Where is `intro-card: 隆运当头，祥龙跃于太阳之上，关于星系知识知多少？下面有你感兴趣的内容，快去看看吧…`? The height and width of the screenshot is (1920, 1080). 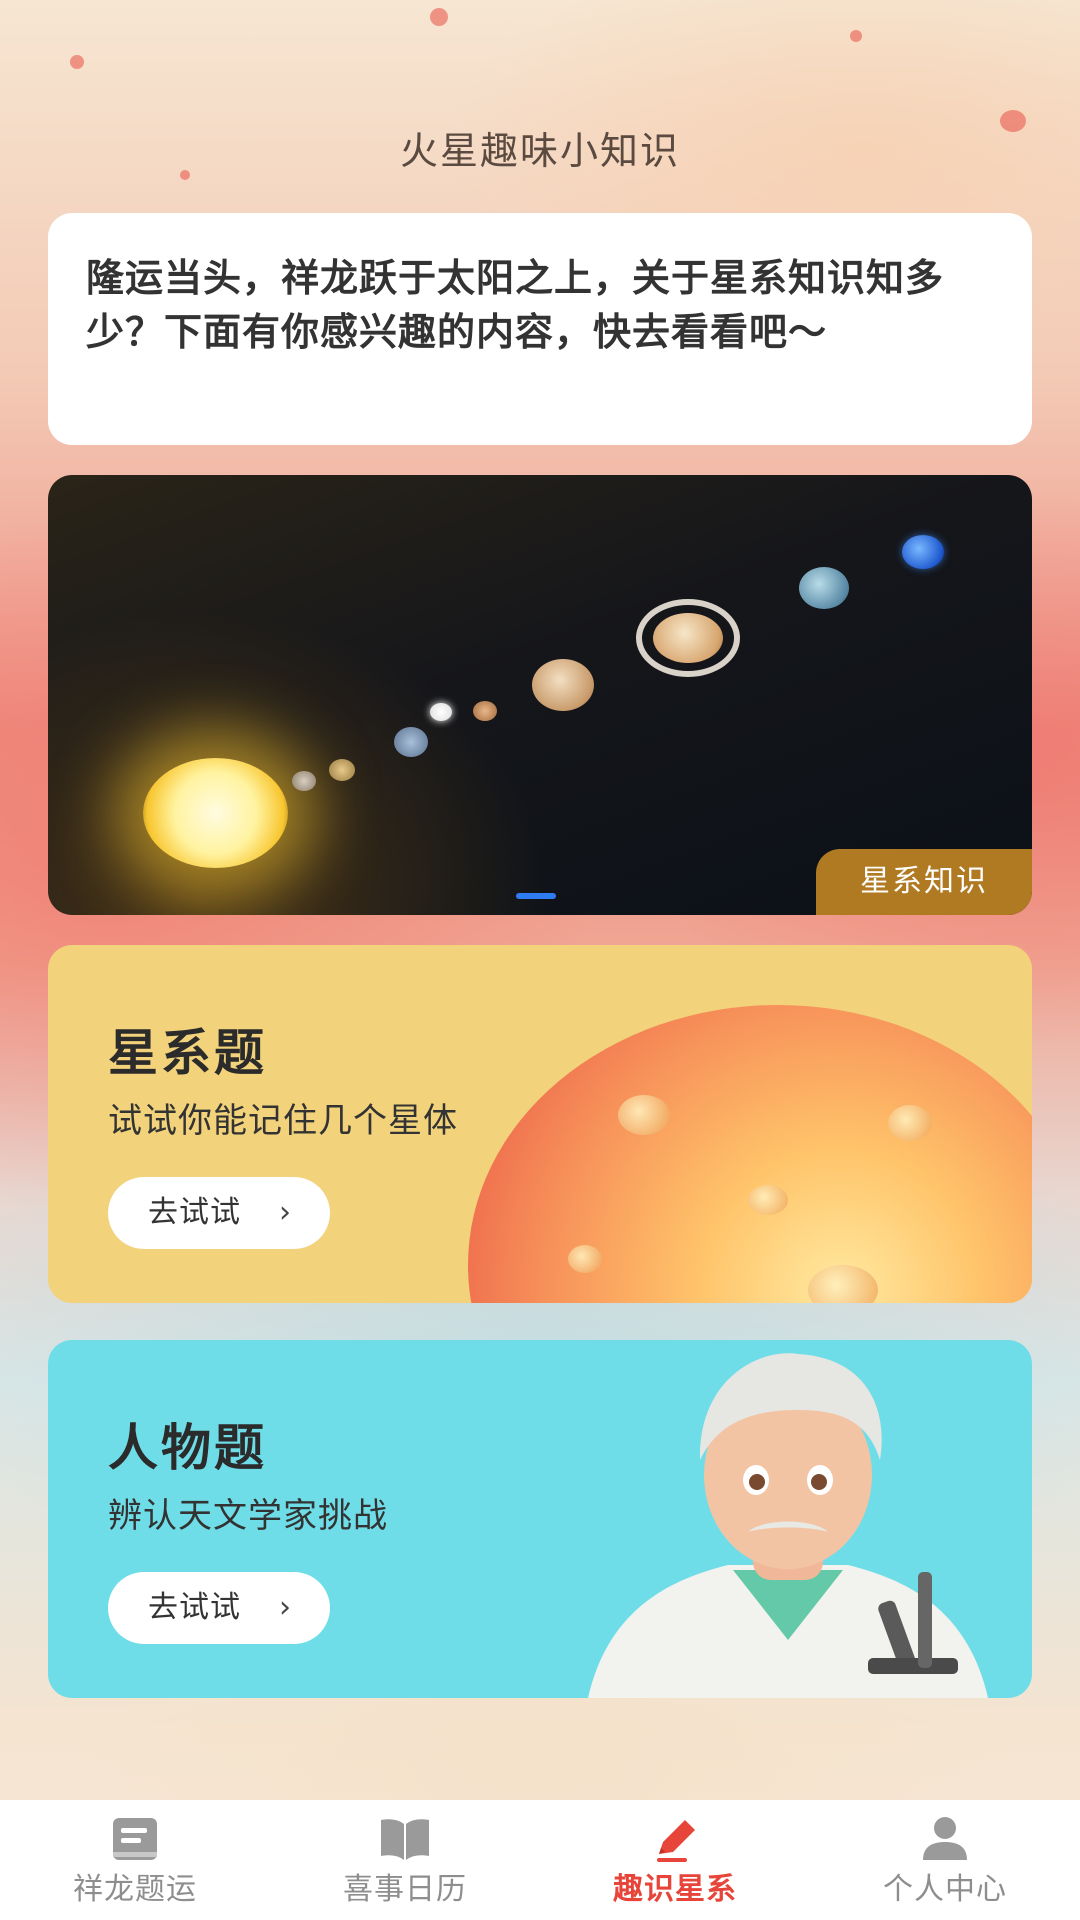 intro-card: 隆运当头，祥龙跃于太阳之上，关于星系知识知多少？下面有你感兴趣的内容，快去看看吧… is located at coordinates (540, 329).